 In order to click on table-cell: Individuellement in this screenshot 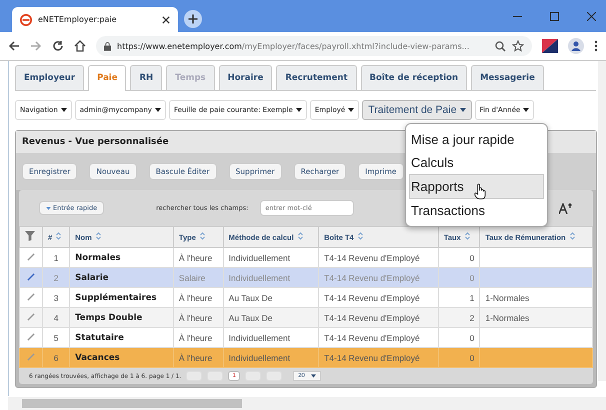, I will do `click(271, 358)`.